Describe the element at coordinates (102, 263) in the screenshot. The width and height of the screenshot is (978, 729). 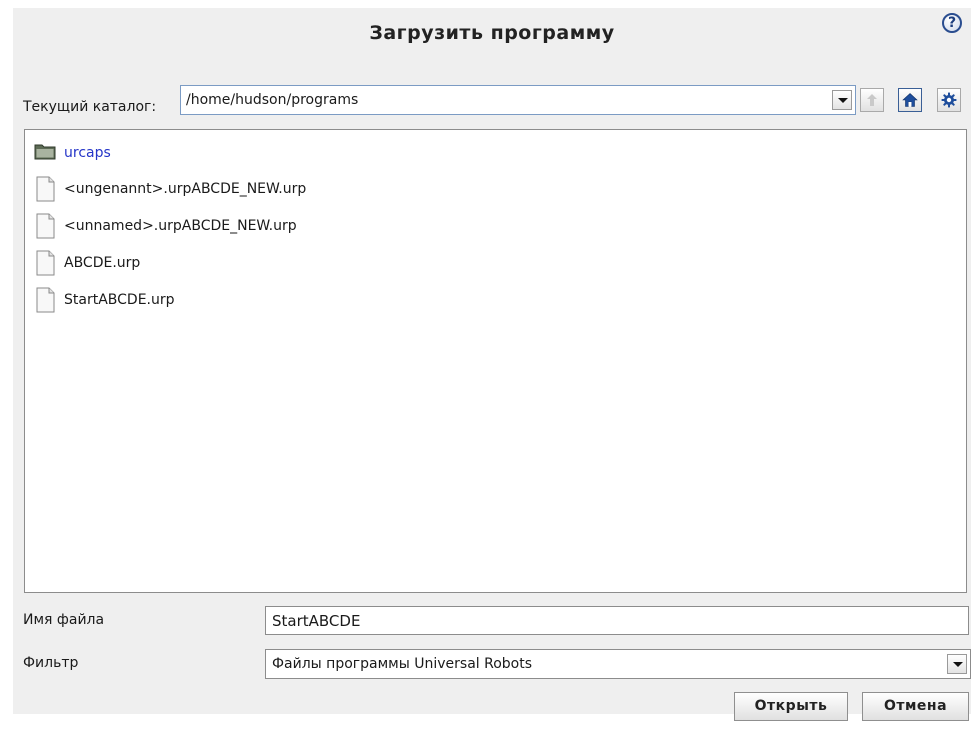
I see `file-name: ABCDE.urp` at that location.